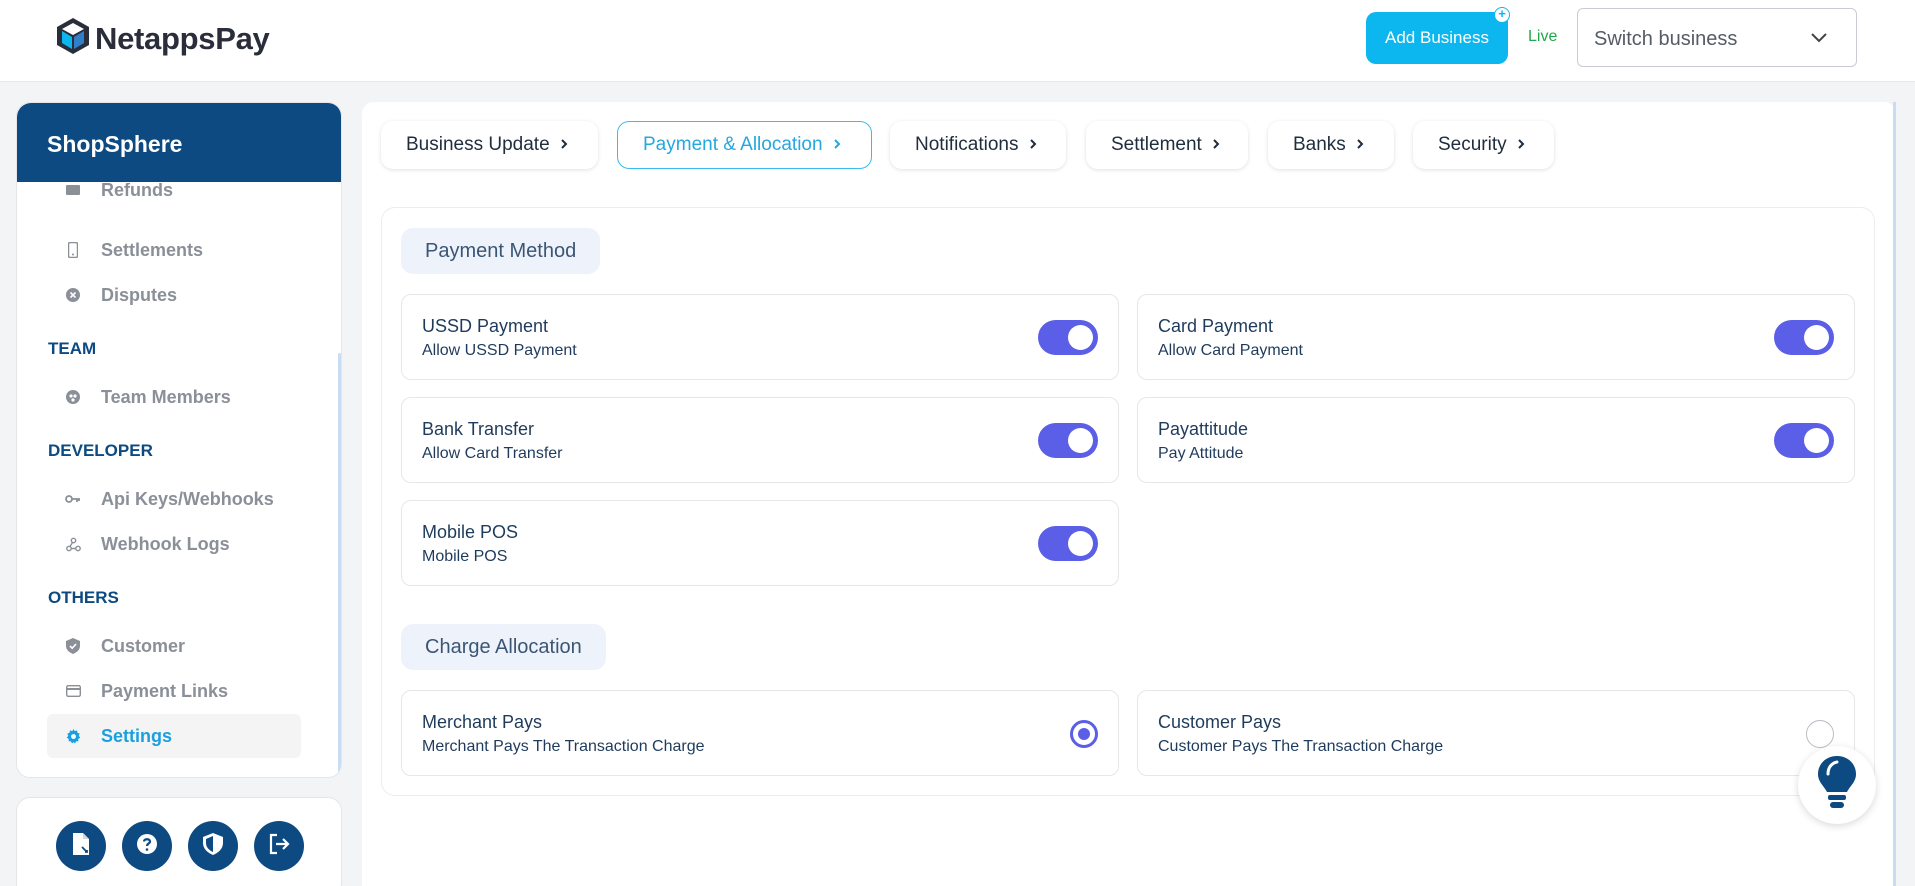  I want to click on method-title: Mobile POS, so click(470, 532).